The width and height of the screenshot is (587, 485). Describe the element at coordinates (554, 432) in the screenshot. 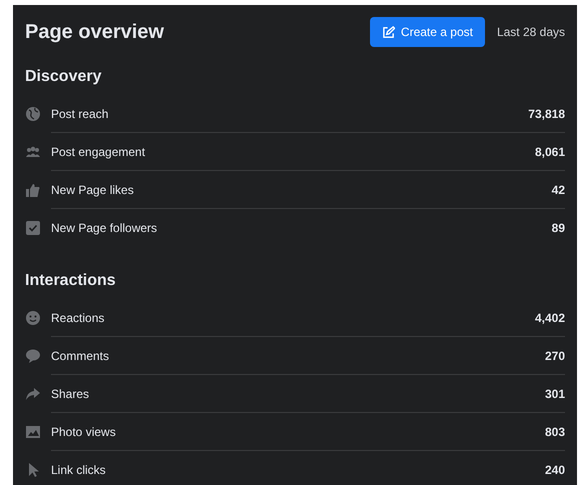

I see `metric-value: 803` at that location.